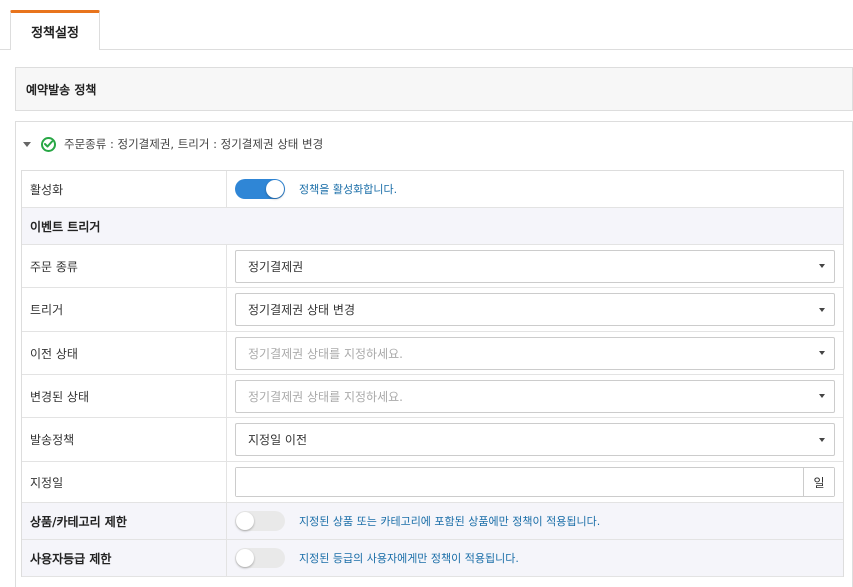  I want to click on changed-status-placeholder: 정기결제권 상태를 지정하세요., so click(325, 396).